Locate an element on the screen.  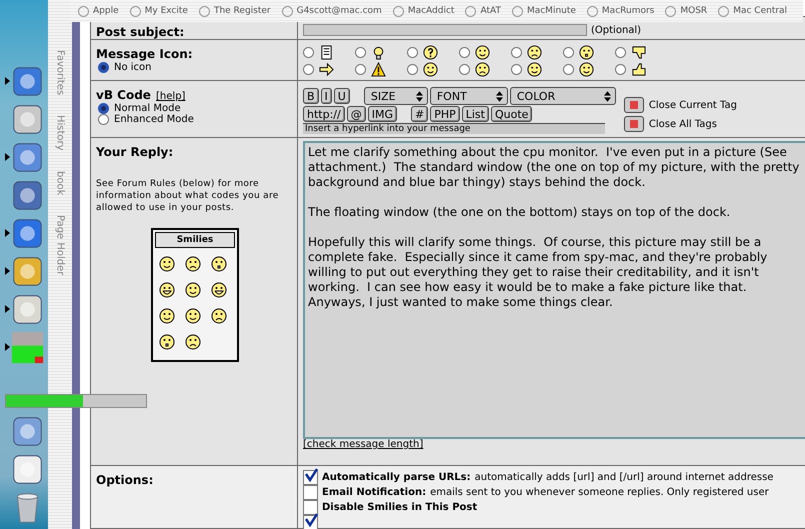
message-icon-label: Message Icon: is located at coordinates (144, 54).